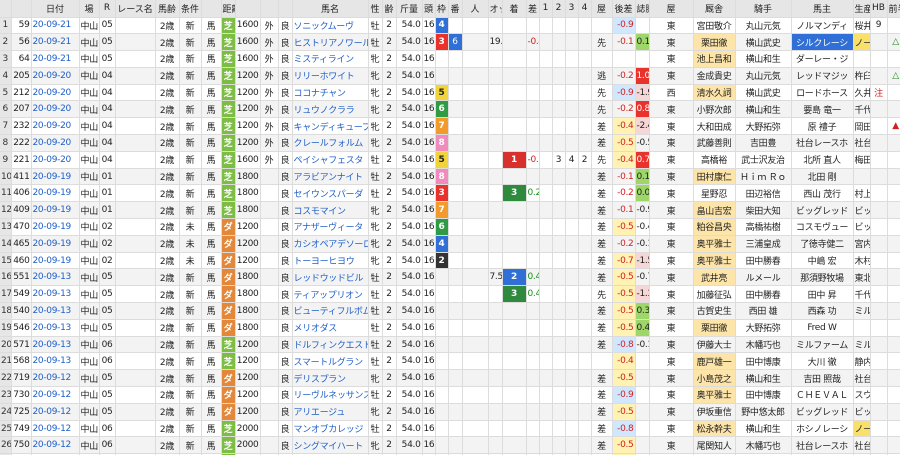 The width and height of the screenshot is (900, 455). I want to click on column-header: 日付, so click(55, 9).